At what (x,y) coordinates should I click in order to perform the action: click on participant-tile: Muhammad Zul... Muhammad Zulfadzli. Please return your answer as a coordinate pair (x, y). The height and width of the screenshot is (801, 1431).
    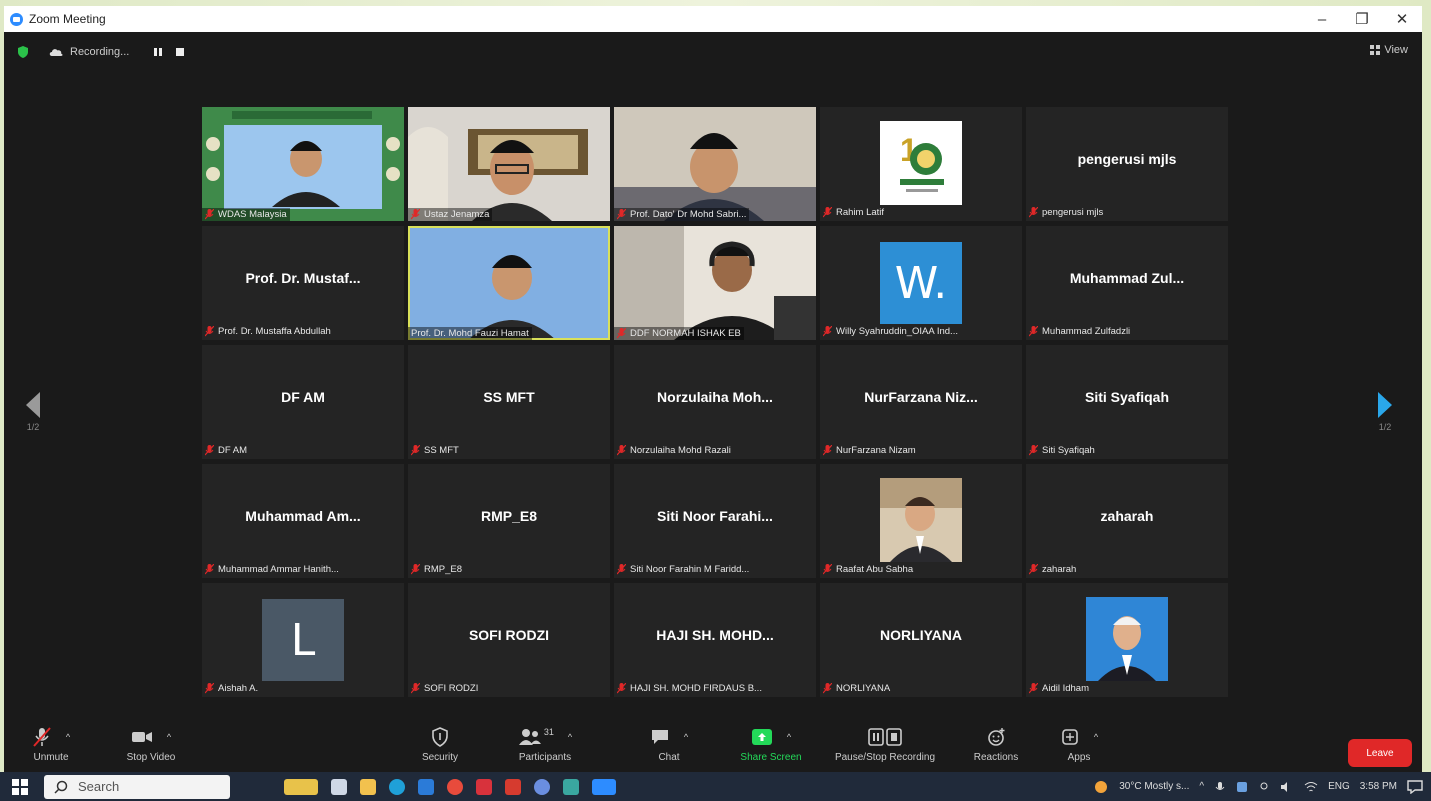
    Looking at the image, I should click on (1127, 283).